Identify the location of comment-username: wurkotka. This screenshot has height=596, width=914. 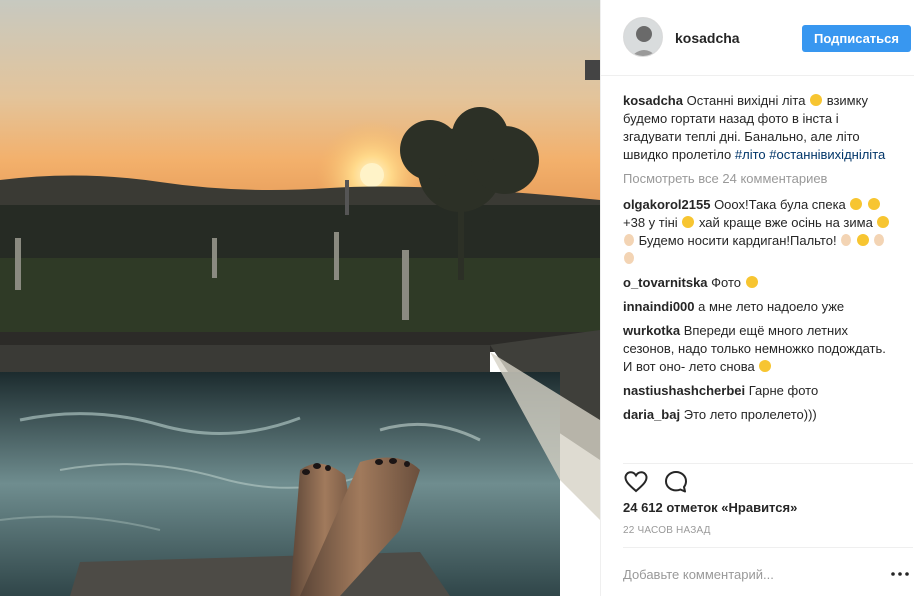
(651, 330).